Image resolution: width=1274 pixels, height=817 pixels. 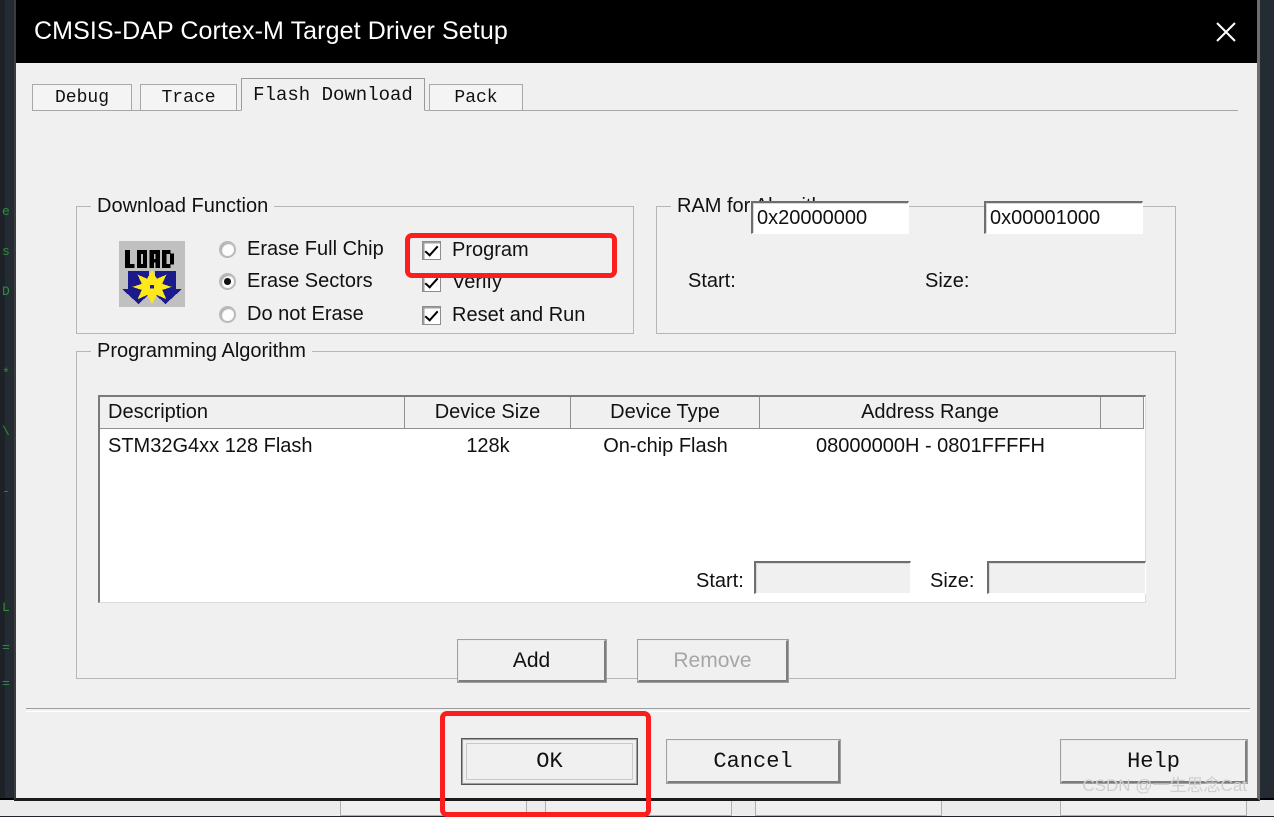 I want to click on add-button: Add, so click(x=532, y=661).